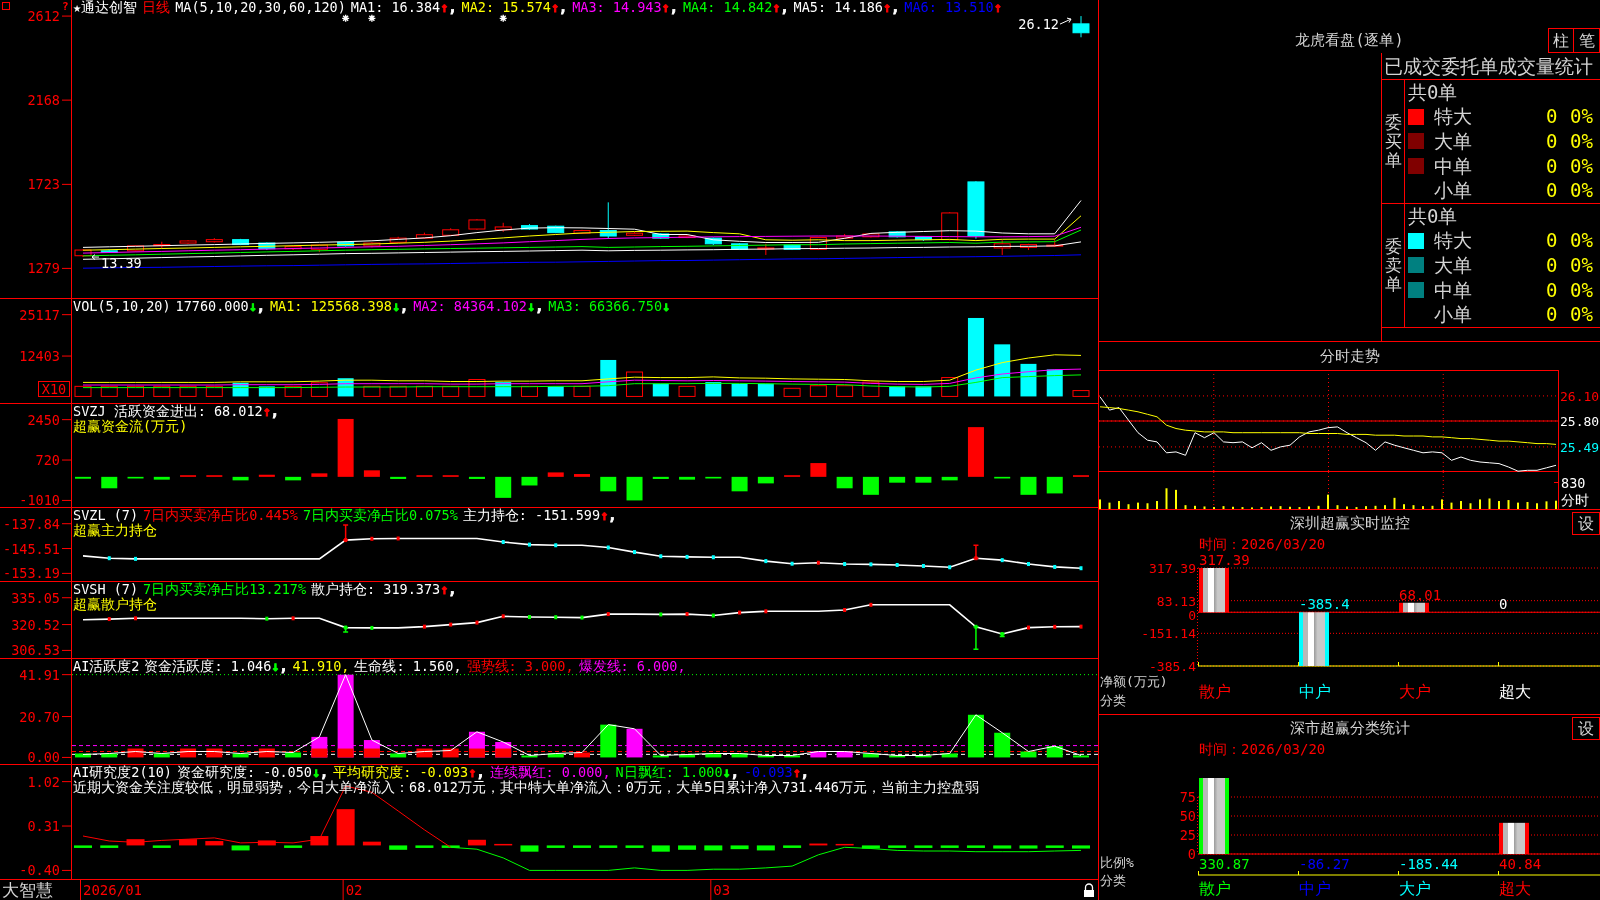 This screenshot has width=1600, height=900. I want to click on axis-label: 0.00, so click(43, 757).